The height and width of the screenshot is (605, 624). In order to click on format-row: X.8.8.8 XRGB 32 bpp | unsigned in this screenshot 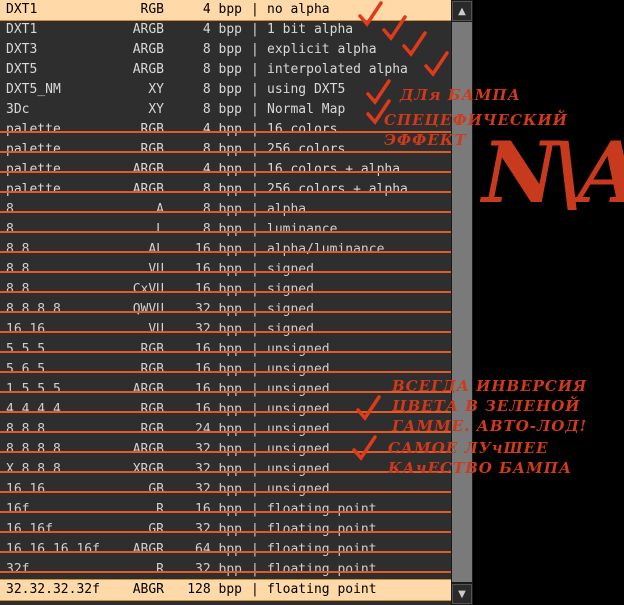, I will do `click(225, 470)`.